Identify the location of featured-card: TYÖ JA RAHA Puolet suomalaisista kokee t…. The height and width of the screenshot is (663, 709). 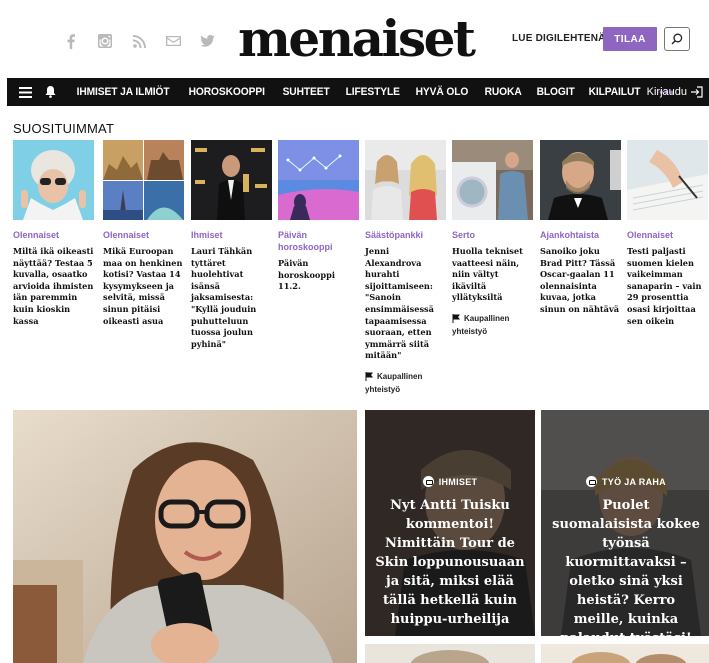
(625, 523).